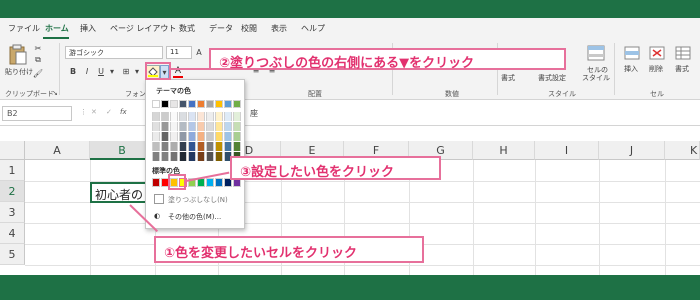 The height and width of the screenshot is (300, 700). What do you see at coordinates (12, 212) in the screenshot?
I see `row-header: 3` at bounding box center [12, 212].